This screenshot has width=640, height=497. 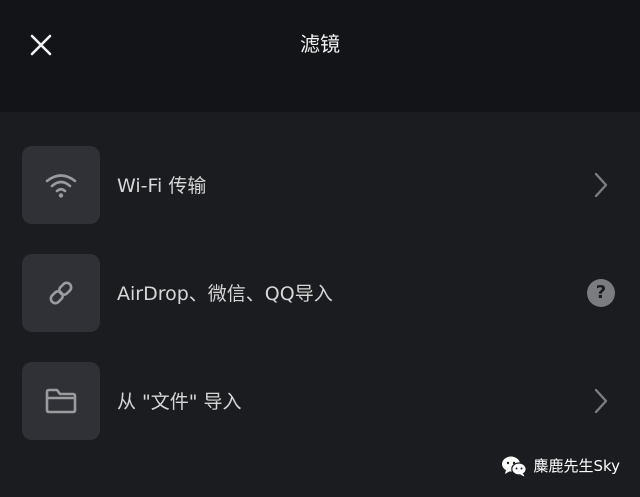 What do you see at coordinates (179, 402) in the screenshot?
I see `option-label: 从 "文件" 导入` at bounding box center [179, 402].